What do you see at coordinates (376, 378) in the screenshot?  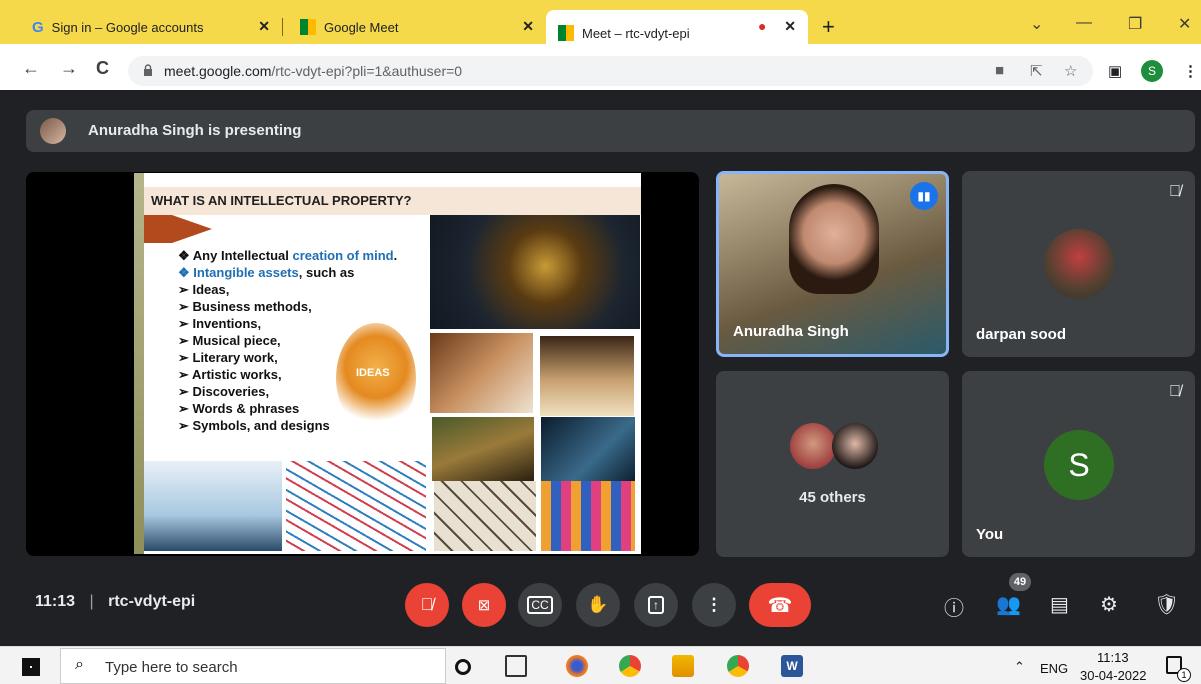 I see `idea-bulb-image: IDEAS` at bounding box center [376, 378].